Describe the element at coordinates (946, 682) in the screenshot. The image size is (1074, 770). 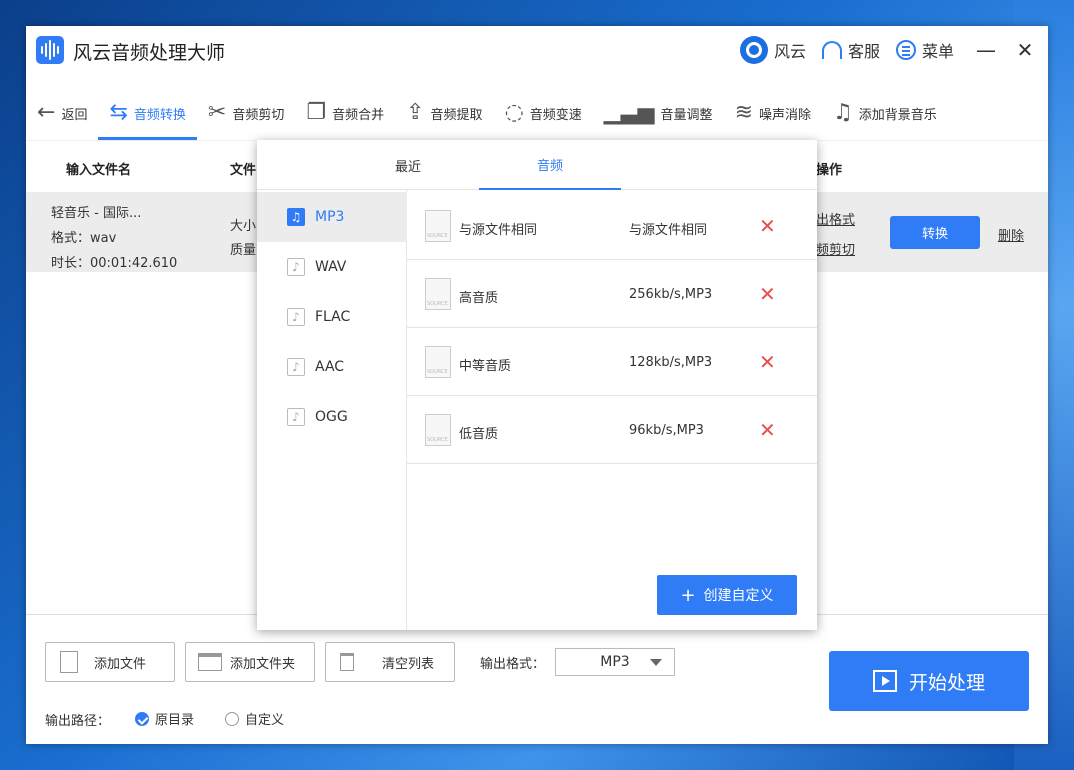
I see `start-label: 开始处理` at that location.